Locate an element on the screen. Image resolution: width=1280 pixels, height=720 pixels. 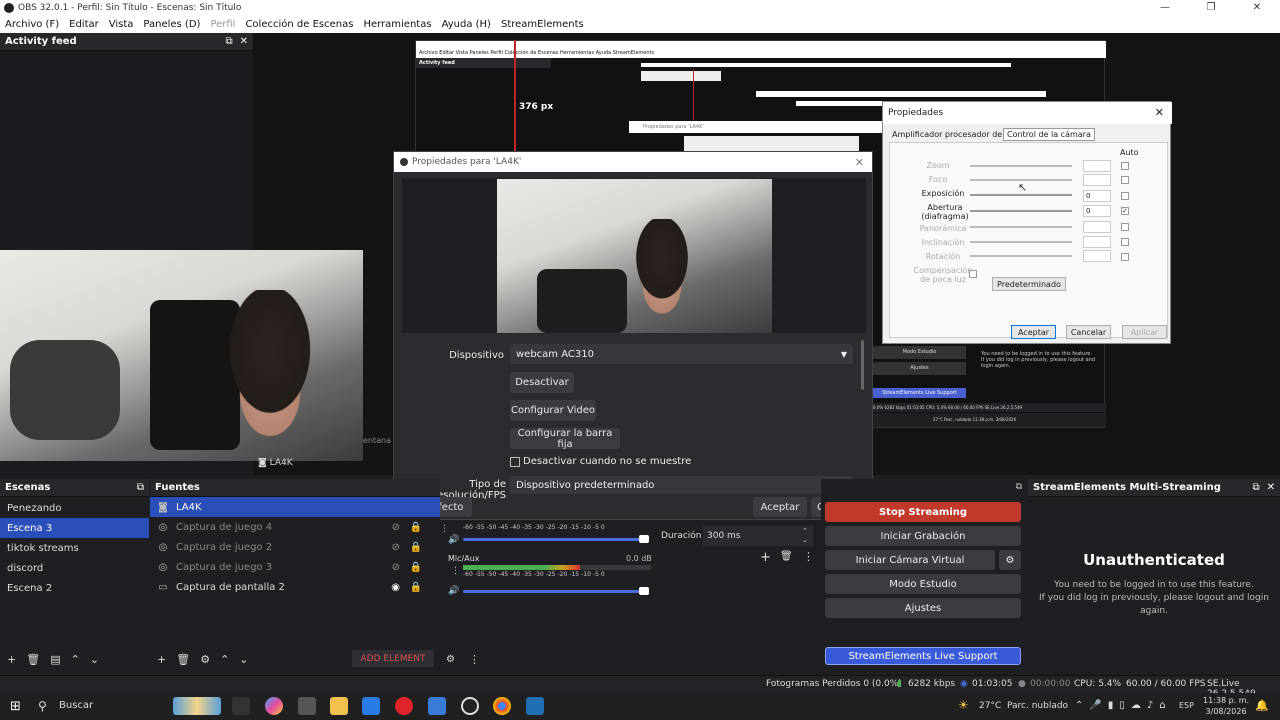
obs-taskbar-icon is located at coordinates (470, 706).